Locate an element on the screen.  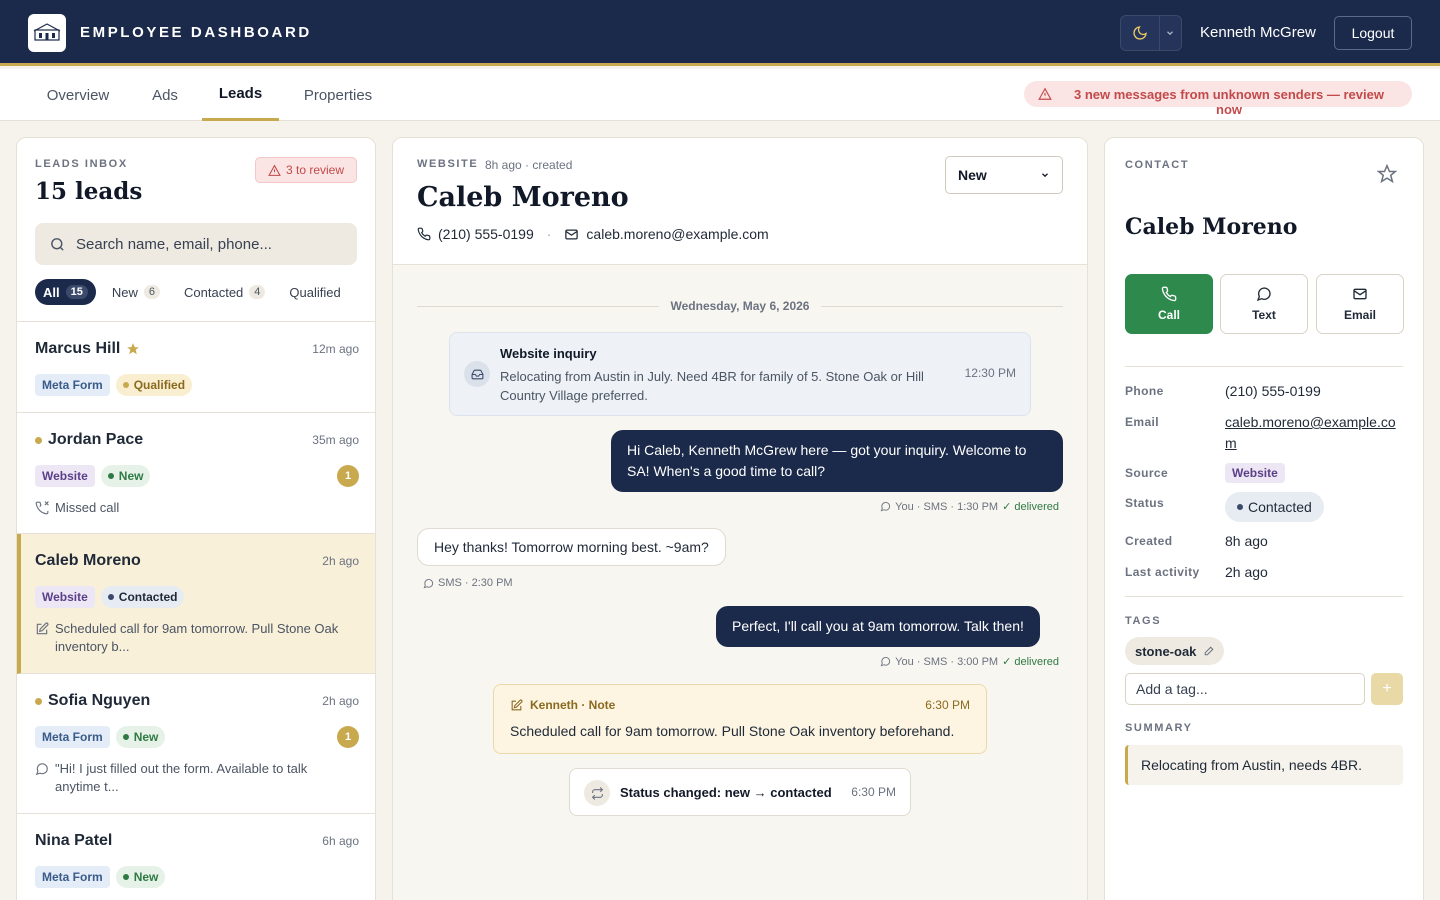
lead-name-row: Nina Patel is located at coordinates (73, 841).